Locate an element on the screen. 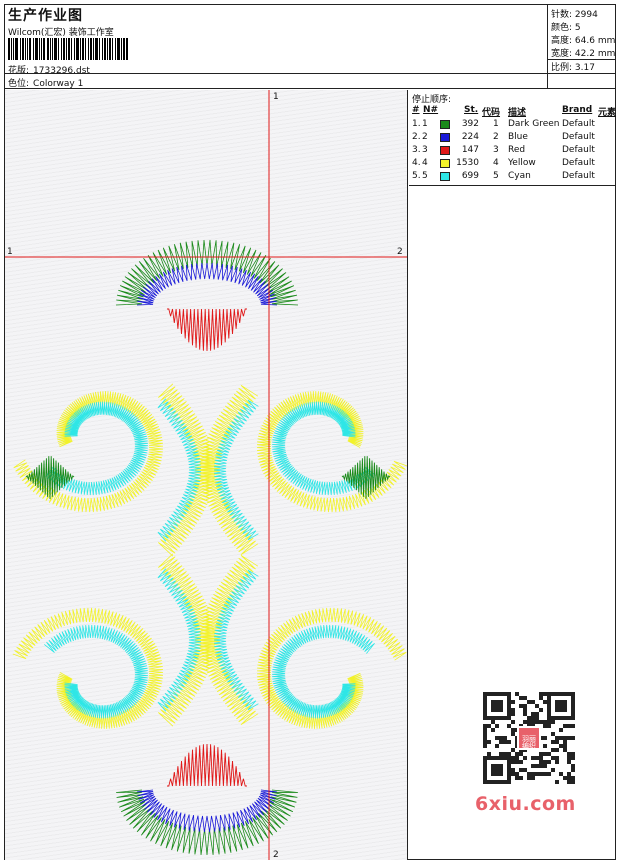 This screenshot has width=620, height=861. colorway-value: Colorway 1 is located at coordinates (58, 84).